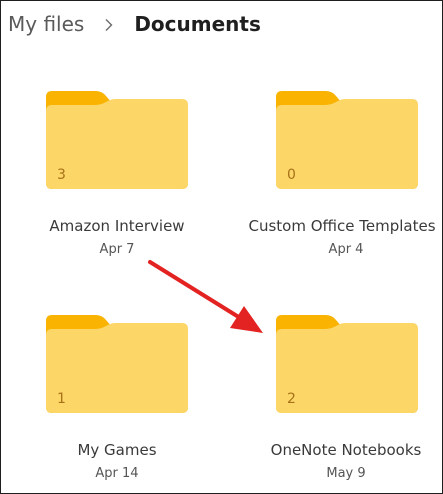 The height and width of the screenshot is (494, 443). I want to click on chevron-right-icon, so click(109, 24).